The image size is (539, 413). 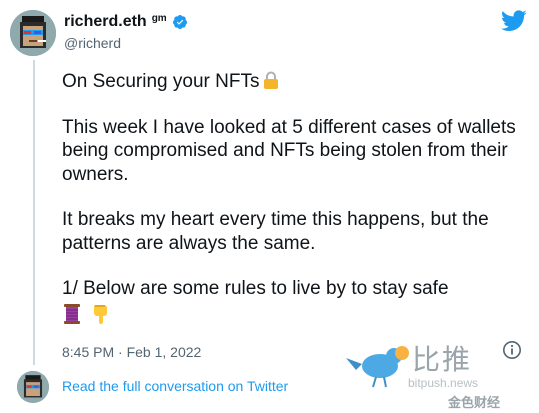 What do you see at coordinates (72, 313) in the screenshot?
I see `thread-spool-icon` at bounding box center [72, 313].